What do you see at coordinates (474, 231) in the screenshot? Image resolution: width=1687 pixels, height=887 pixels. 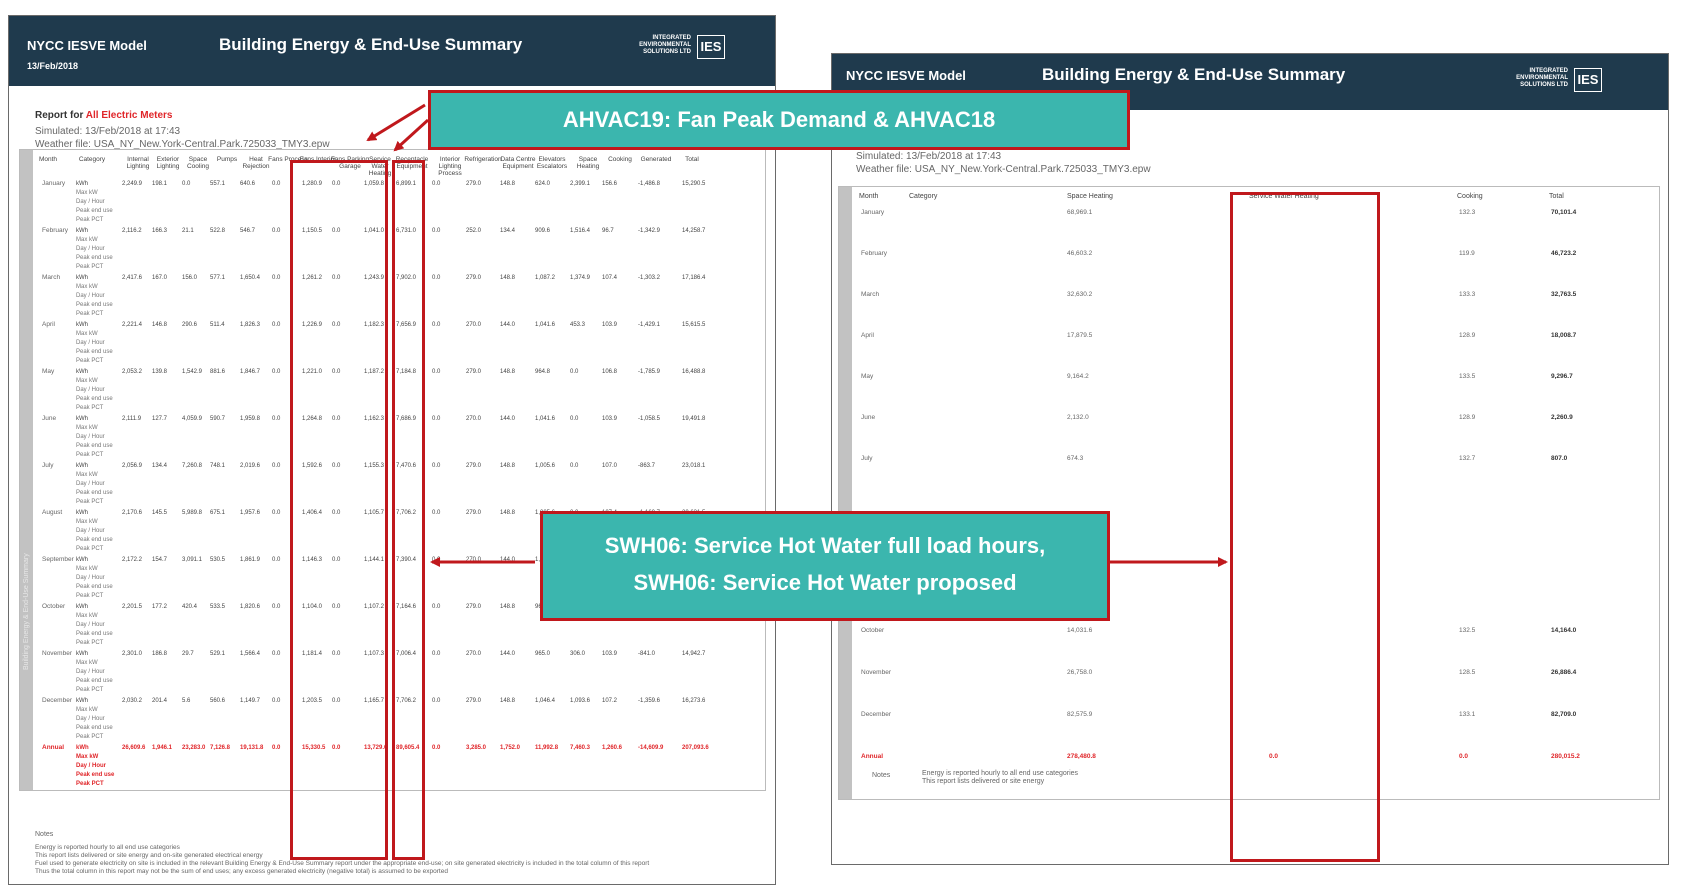 I see `cell-value: 252.0` at bounding box center [474, 231].